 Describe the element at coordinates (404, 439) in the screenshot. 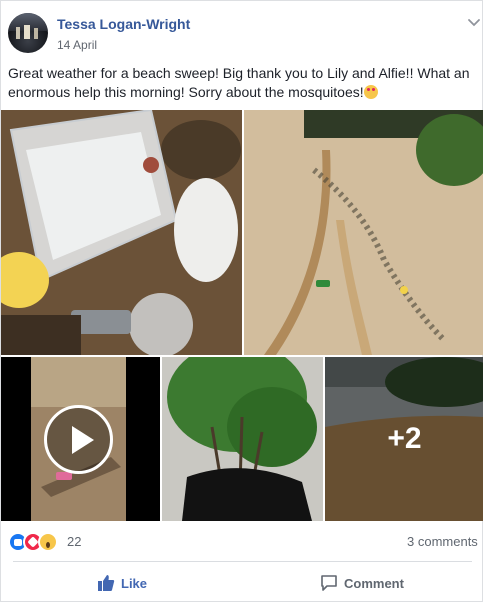

I see `more-photos-overlay: +2` at that location.